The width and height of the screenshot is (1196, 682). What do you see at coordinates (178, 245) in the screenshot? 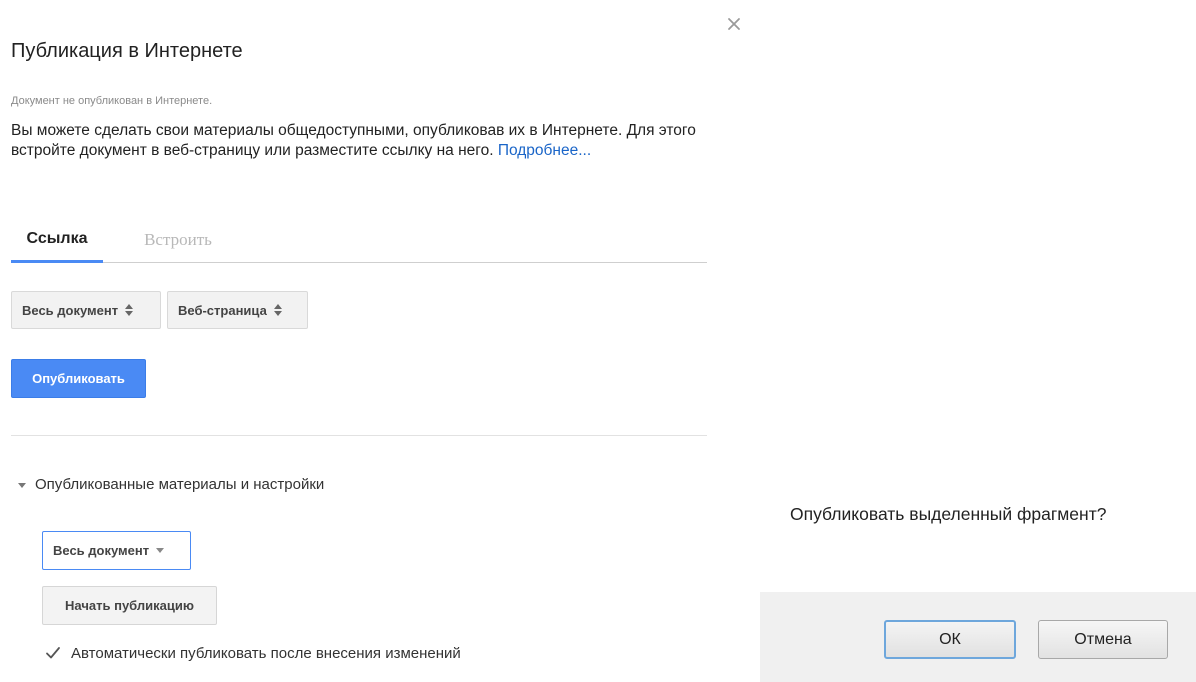
I see `tab-embed: Встроить` at bounding box center [178, 245].